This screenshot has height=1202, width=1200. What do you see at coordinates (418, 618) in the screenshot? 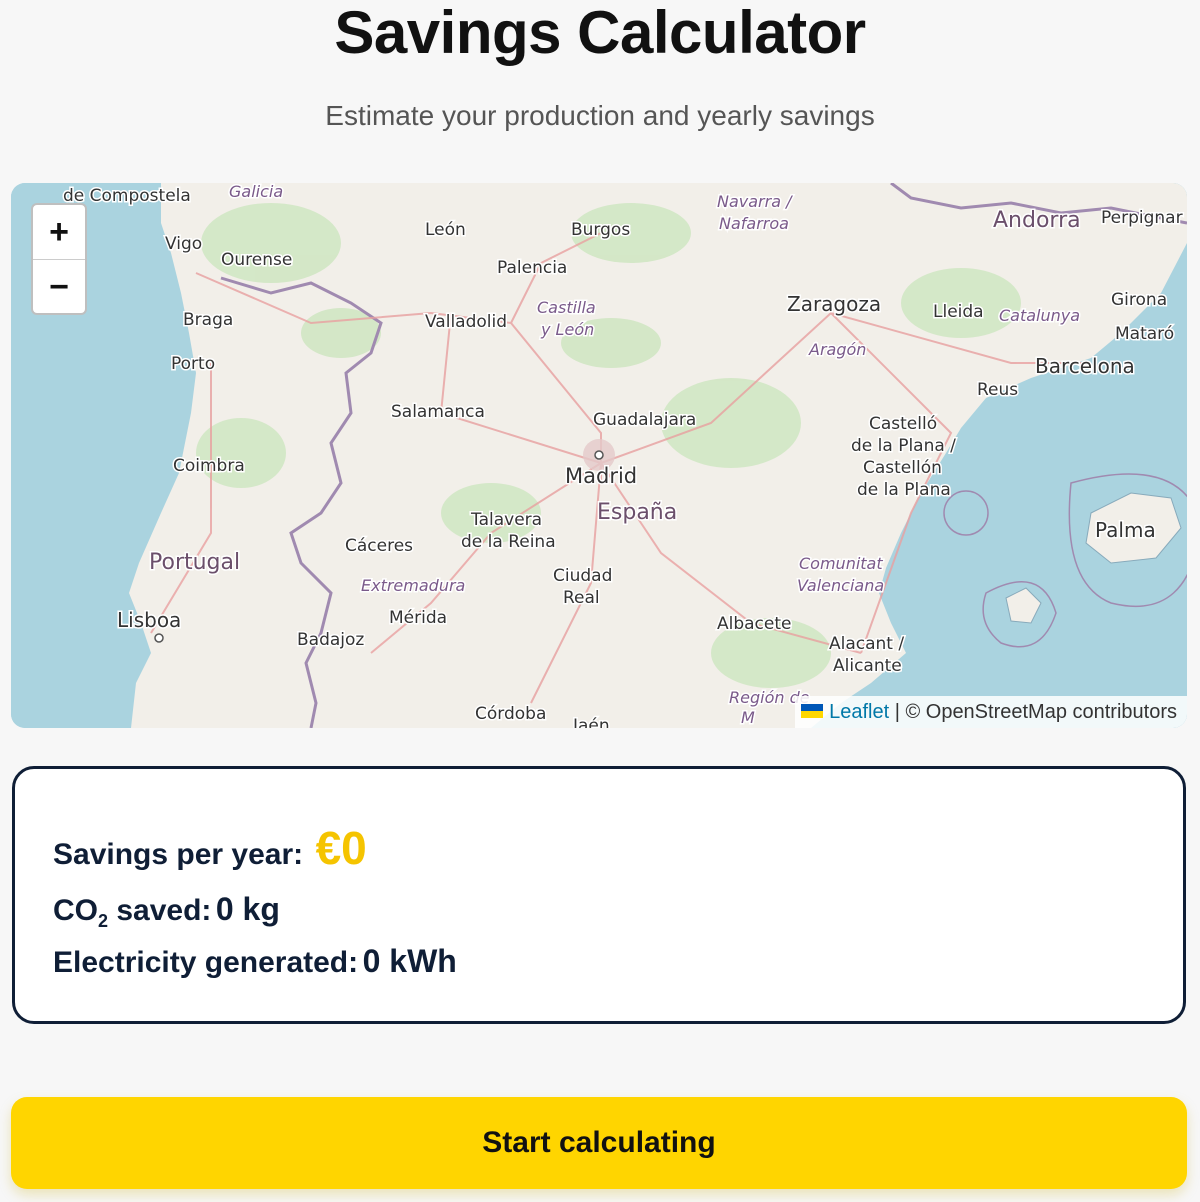
I see `map-label: Mérida` at bounding box center [418, 618].